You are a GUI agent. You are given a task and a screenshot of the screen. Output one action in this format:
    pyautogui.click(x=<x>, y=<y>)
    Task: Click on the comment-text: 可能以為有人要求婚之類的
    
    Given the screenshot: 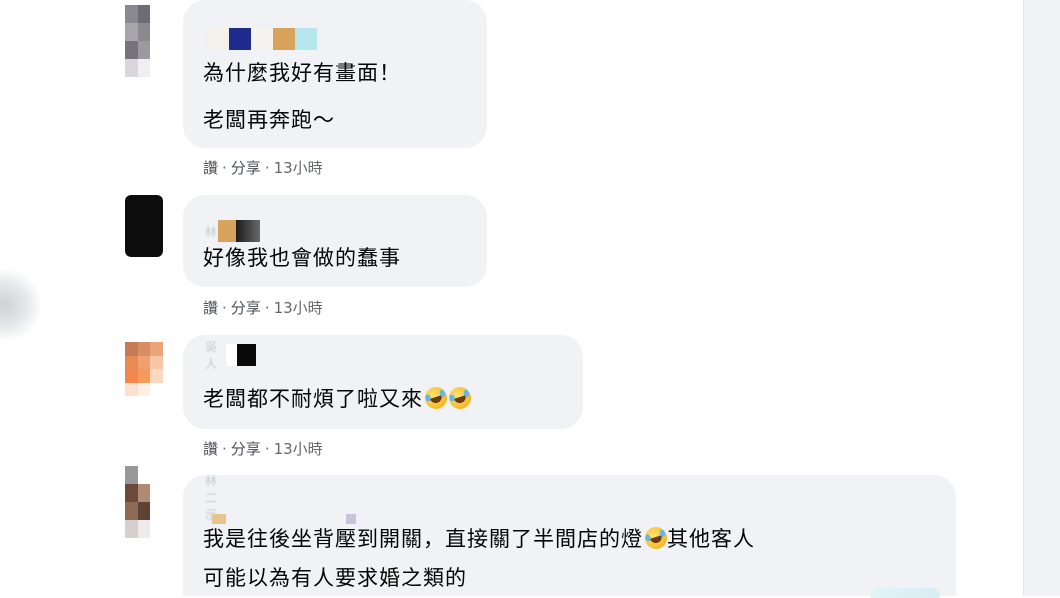 What is the action you would take?
    pyautogui.click(x=335, y=578)
    